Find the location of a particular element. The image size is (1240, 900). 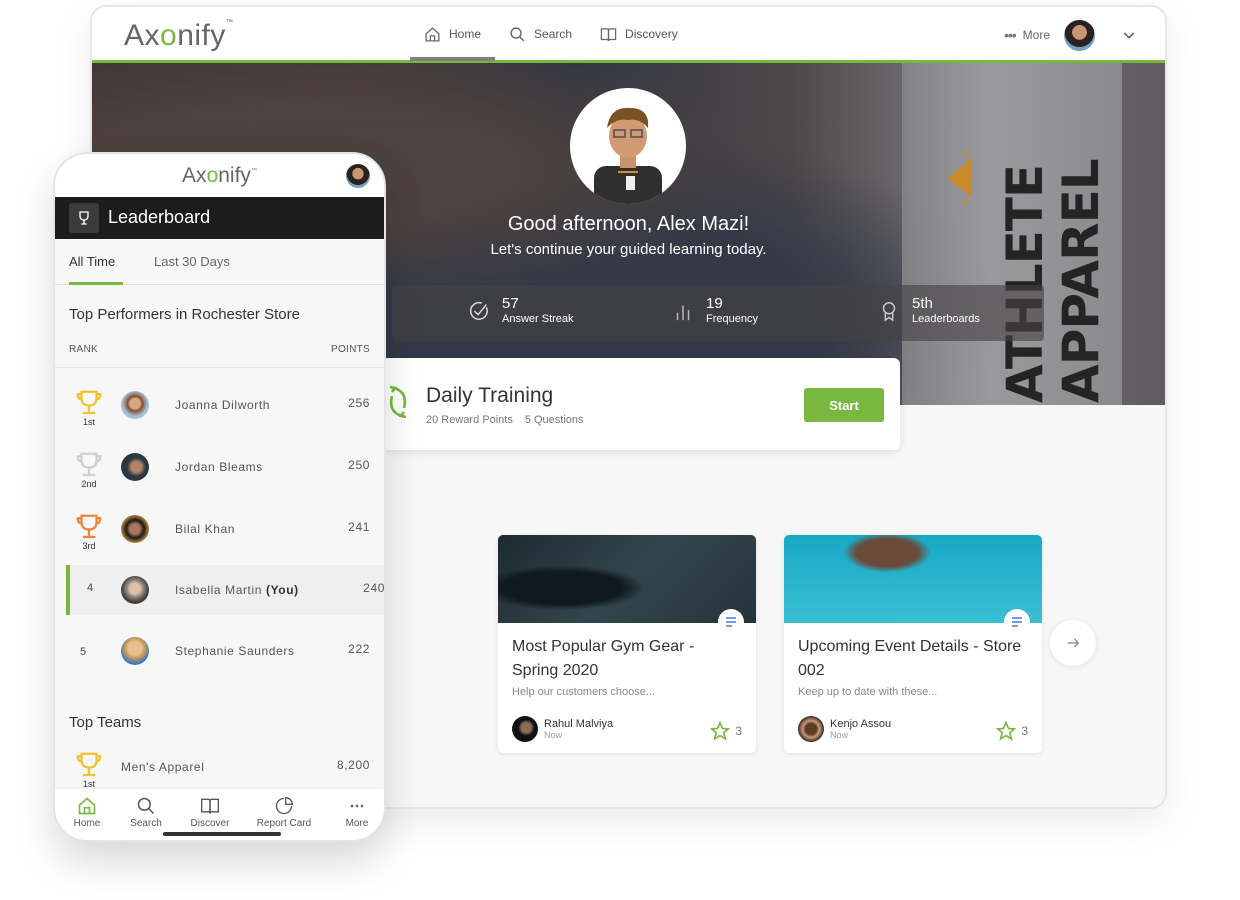

card-author: Kenjo Assou Now is located at coordinates (844, 729).